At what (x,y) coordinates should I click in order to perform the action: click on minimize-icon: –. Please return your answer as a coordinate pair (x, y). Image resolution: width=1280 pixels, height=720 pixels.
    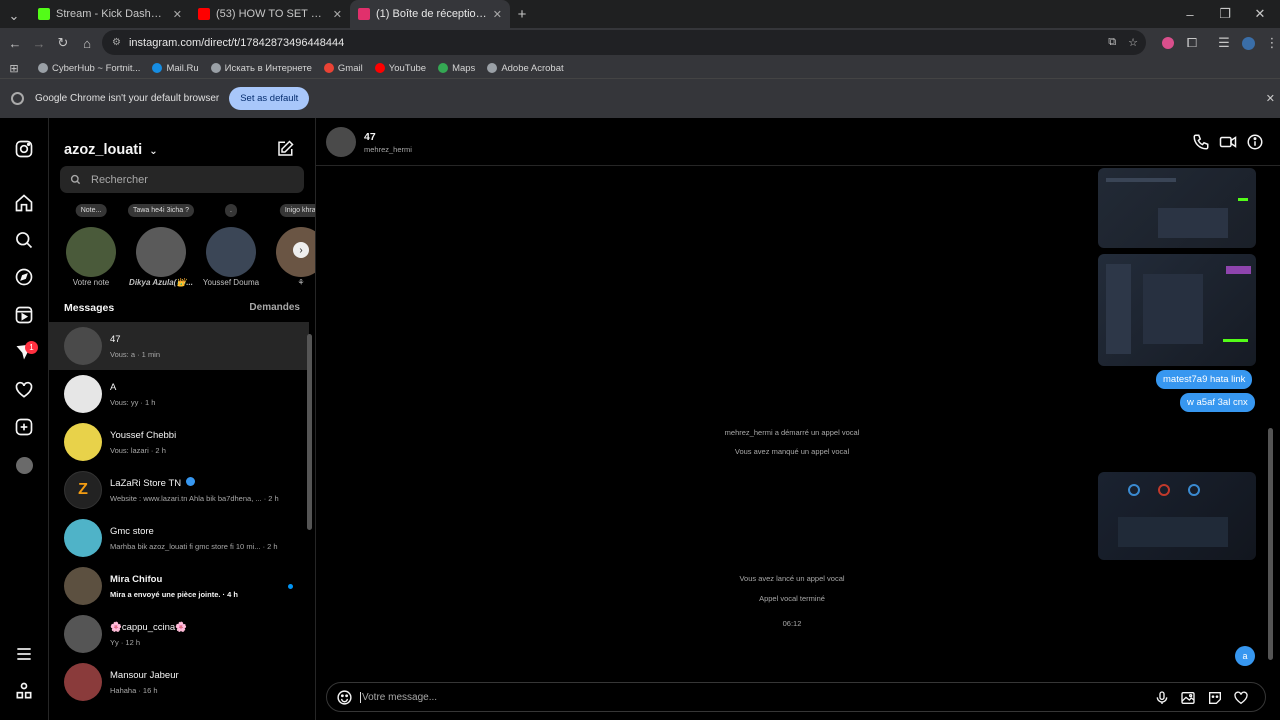
    Looking at the image, I should click on (1190, 14).